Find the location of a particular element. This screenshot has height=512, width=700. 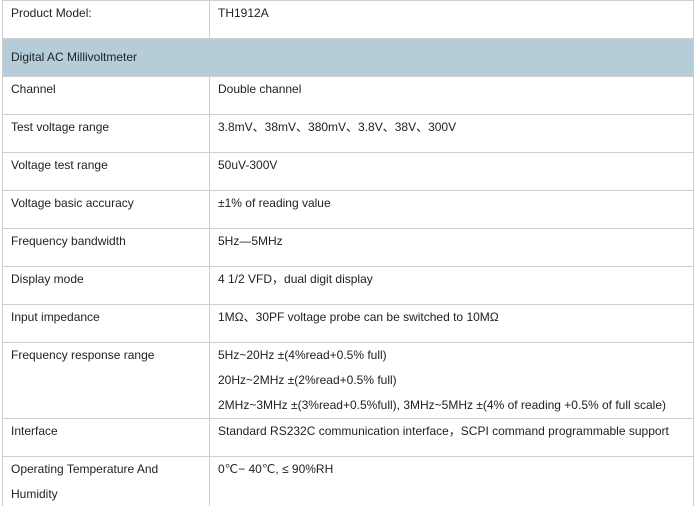

value-line: 5Hz~20Hz ±(4%read+0.5% full) is located at coordinates (302, 355).